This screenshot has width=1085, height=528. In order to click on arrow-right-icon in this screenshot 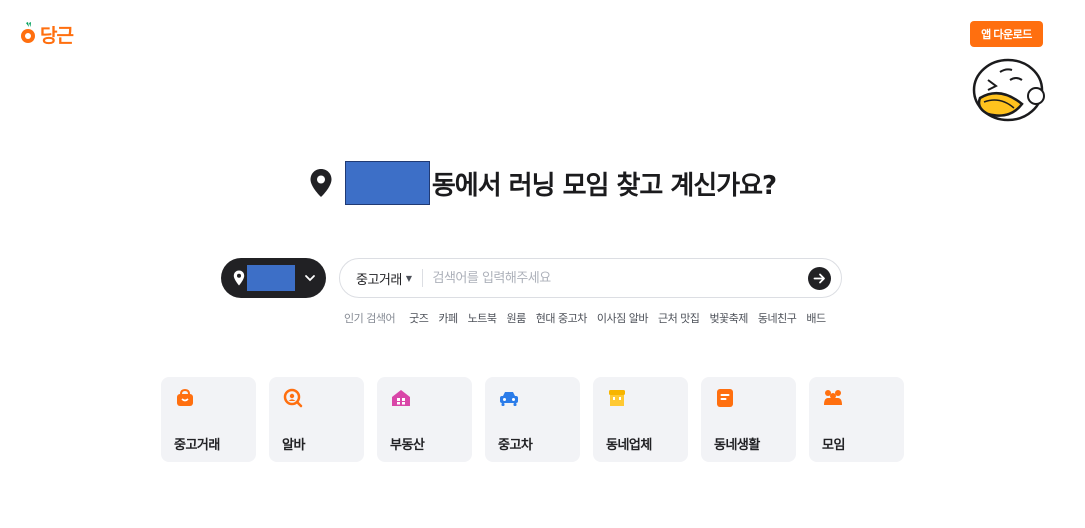, I will do `click(819, 278)`.